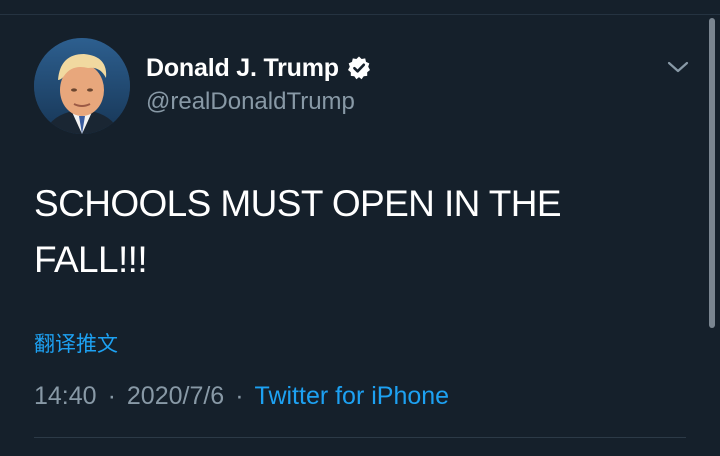 The width and height of the screenshot is (720, 456). I want to click on avatar-image, so click(82, 86).